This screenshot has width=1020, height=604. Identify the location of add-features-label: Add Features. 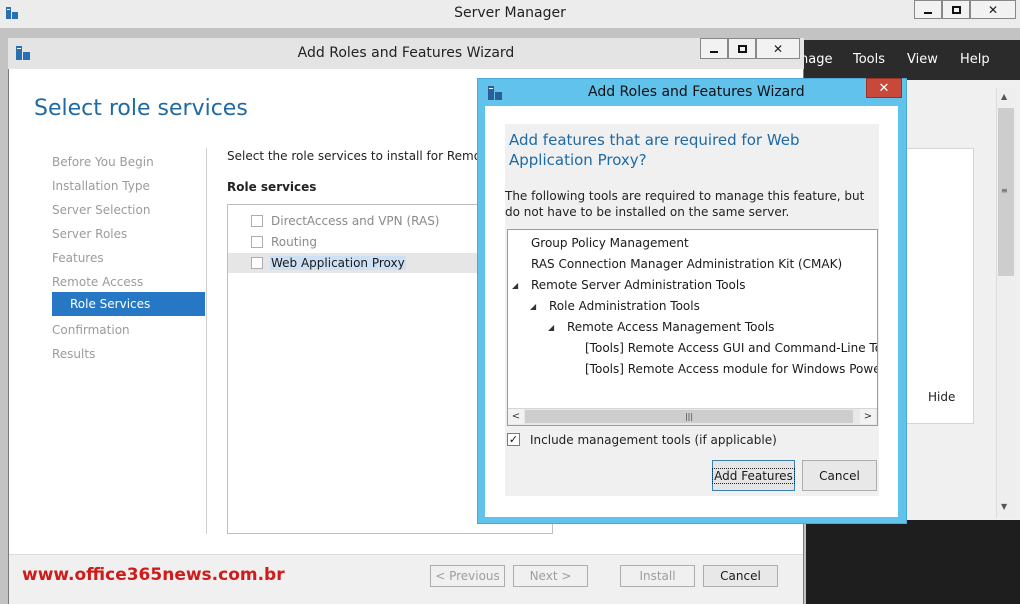
(753, 475).